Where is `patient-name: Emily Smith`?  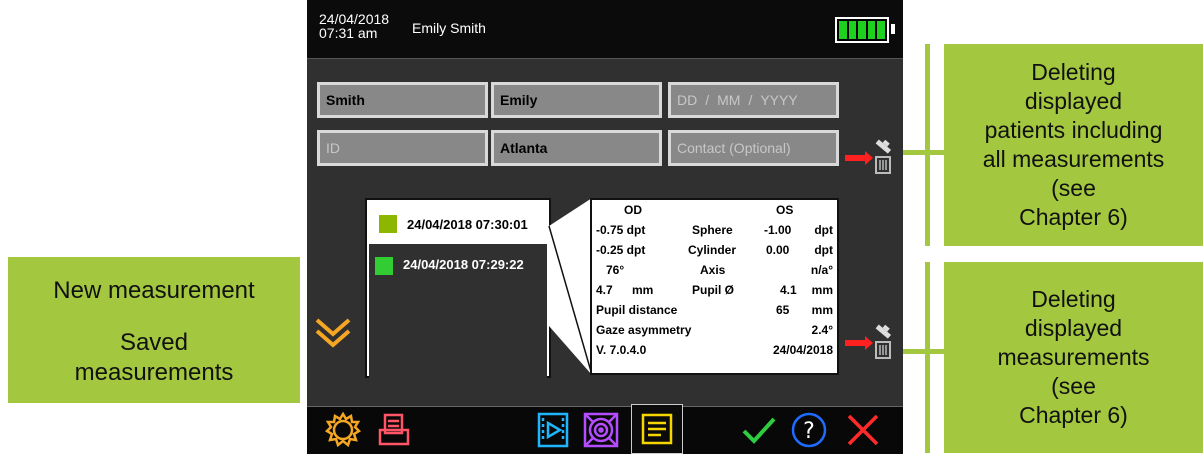
patient-name: Emily Smith is located at coordinates (449, 28).